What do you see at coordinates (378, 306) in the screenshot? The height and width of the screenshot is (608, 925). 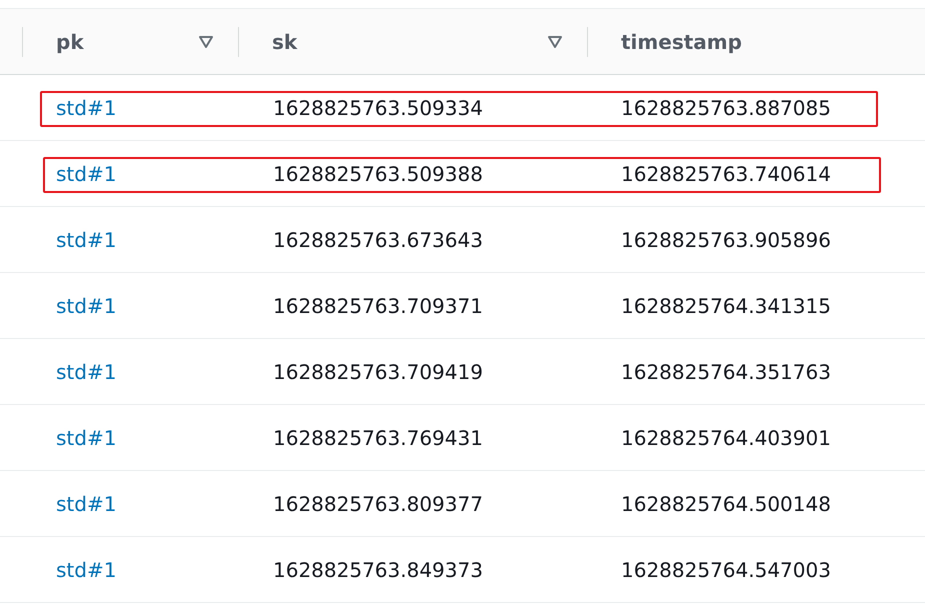 I see `table-cell: 1628825763.709371` at bounding box center [378, 306].